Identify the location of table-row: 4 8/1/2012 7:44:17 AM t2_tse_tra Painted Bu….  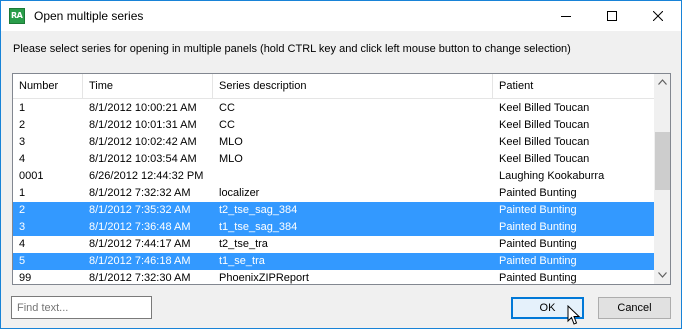
(333, 244).